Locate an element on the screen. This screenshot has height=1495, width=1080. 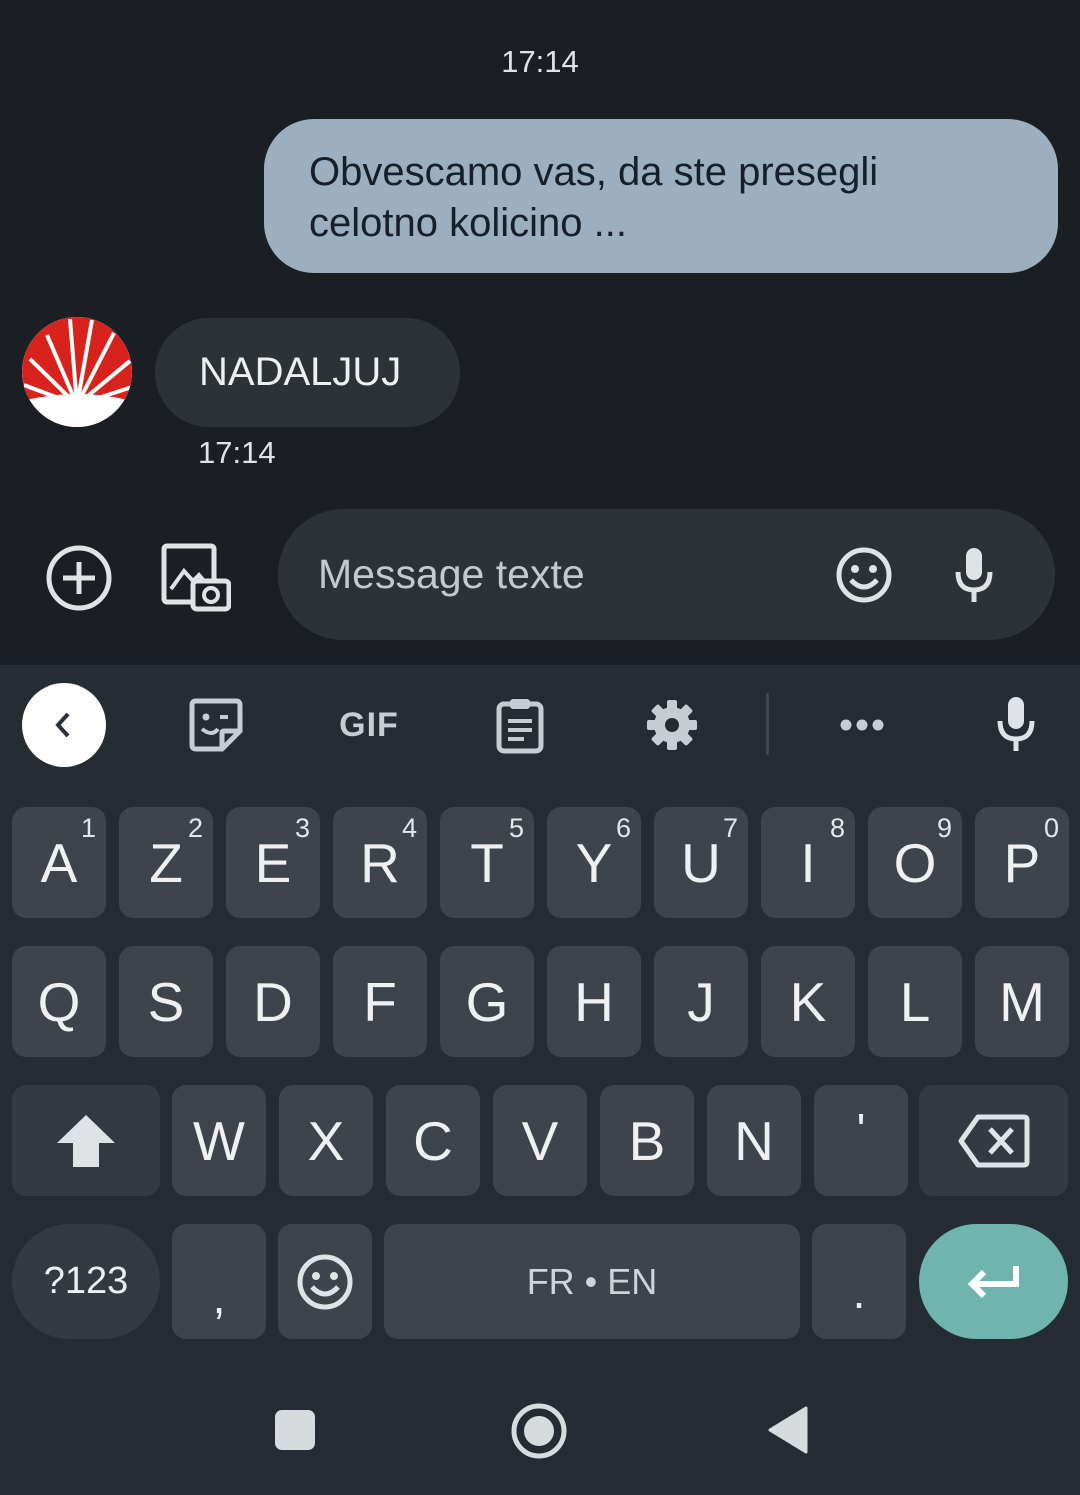
key-k: K is located at coordinates (808, 1001).